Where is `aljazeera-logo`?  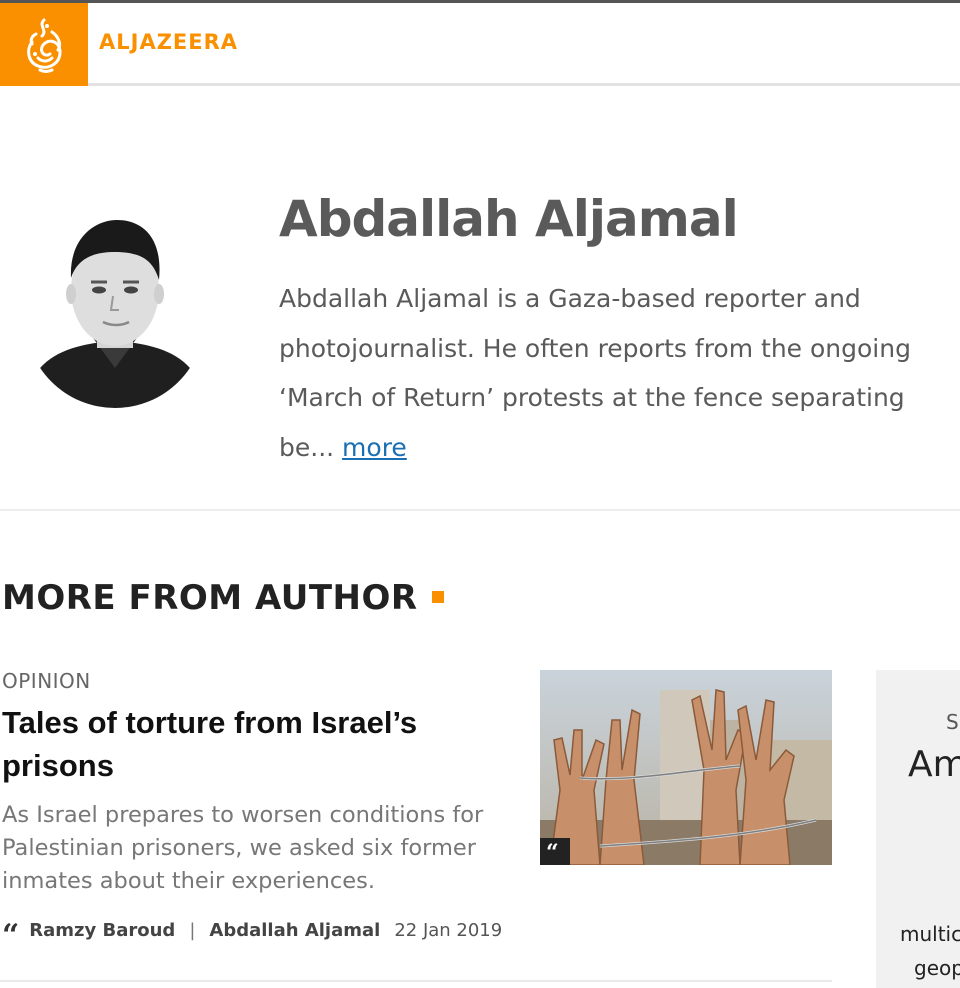 aljazeera-logo is located at coordinates (44, 44).